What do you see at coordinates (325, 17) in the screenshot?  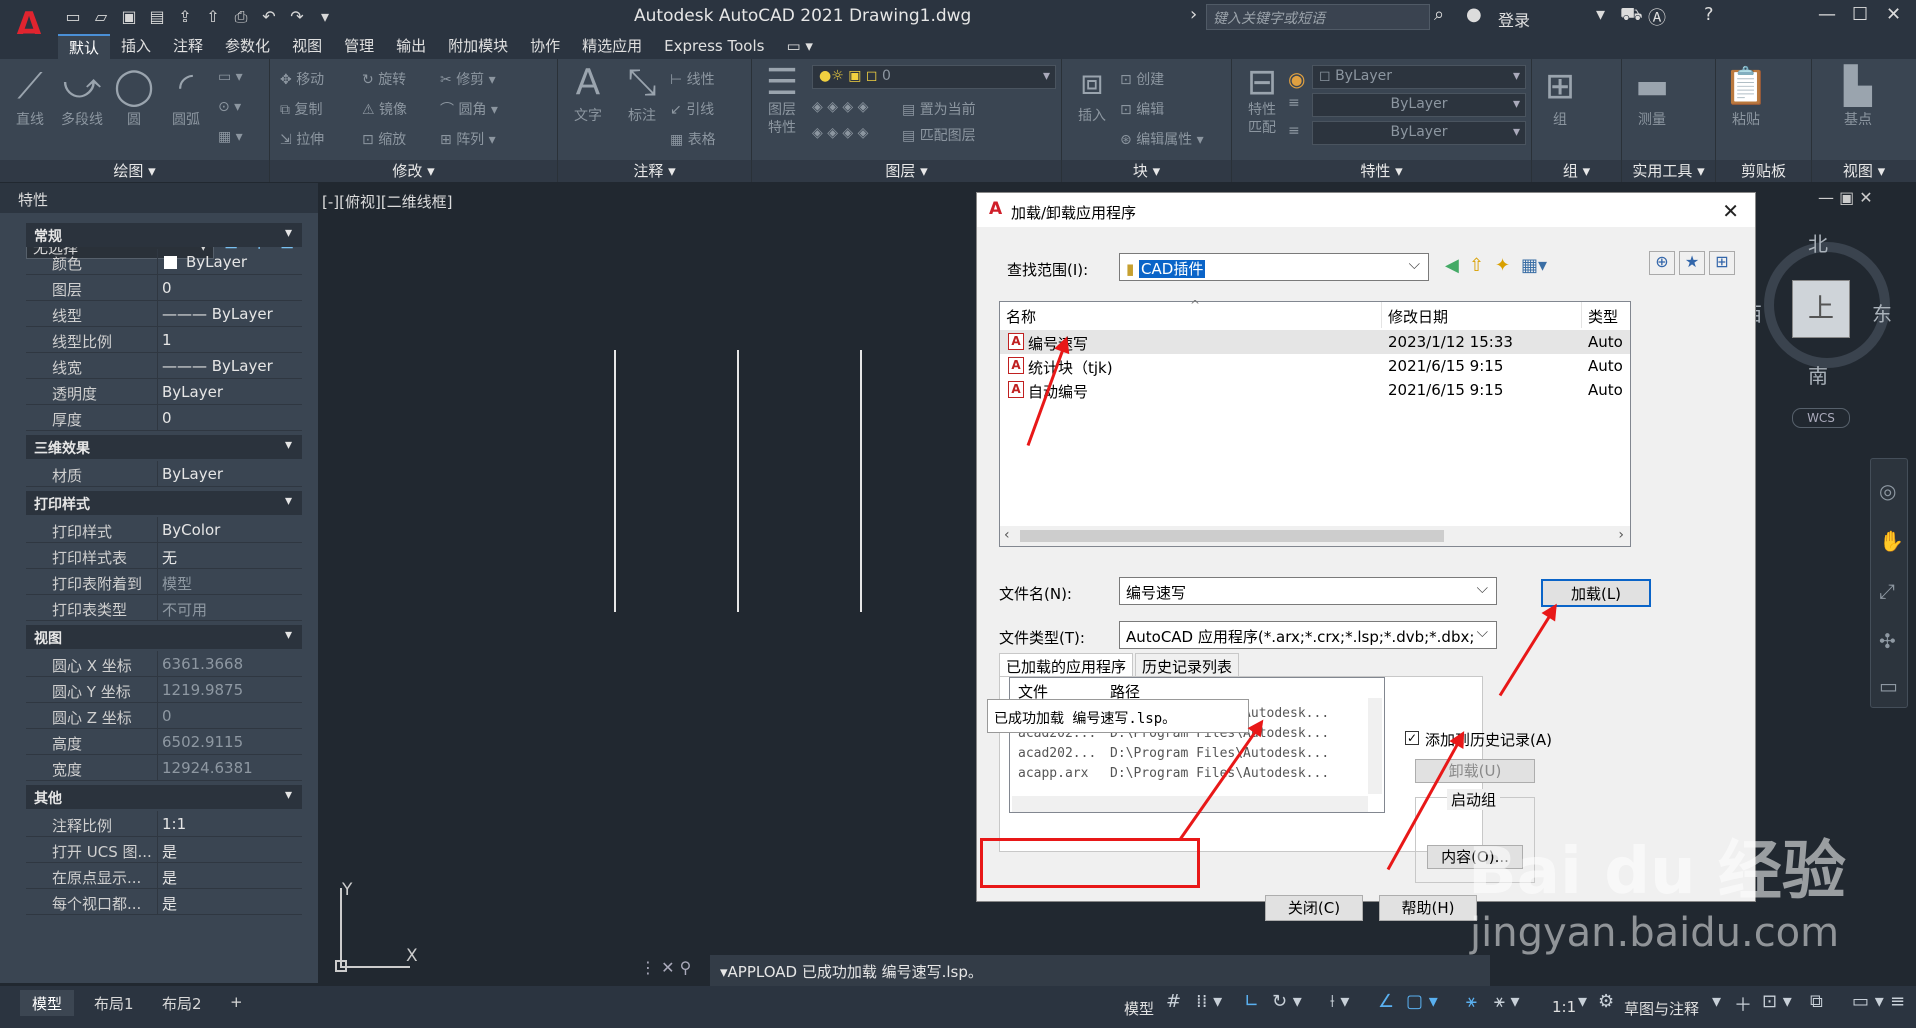 I see `customize-qat-icon: ▾` at bounding box center [325, 17].